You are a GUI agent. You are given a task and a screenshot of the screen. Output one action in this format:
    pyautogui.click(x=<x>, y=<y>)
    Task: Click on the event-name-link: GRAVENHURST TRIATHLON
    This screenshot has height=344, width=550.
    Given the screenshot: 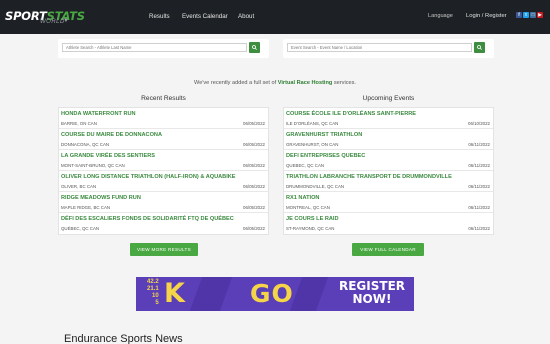 What is the action you would take?
    pyautogui.click(x=324, y=135)
    